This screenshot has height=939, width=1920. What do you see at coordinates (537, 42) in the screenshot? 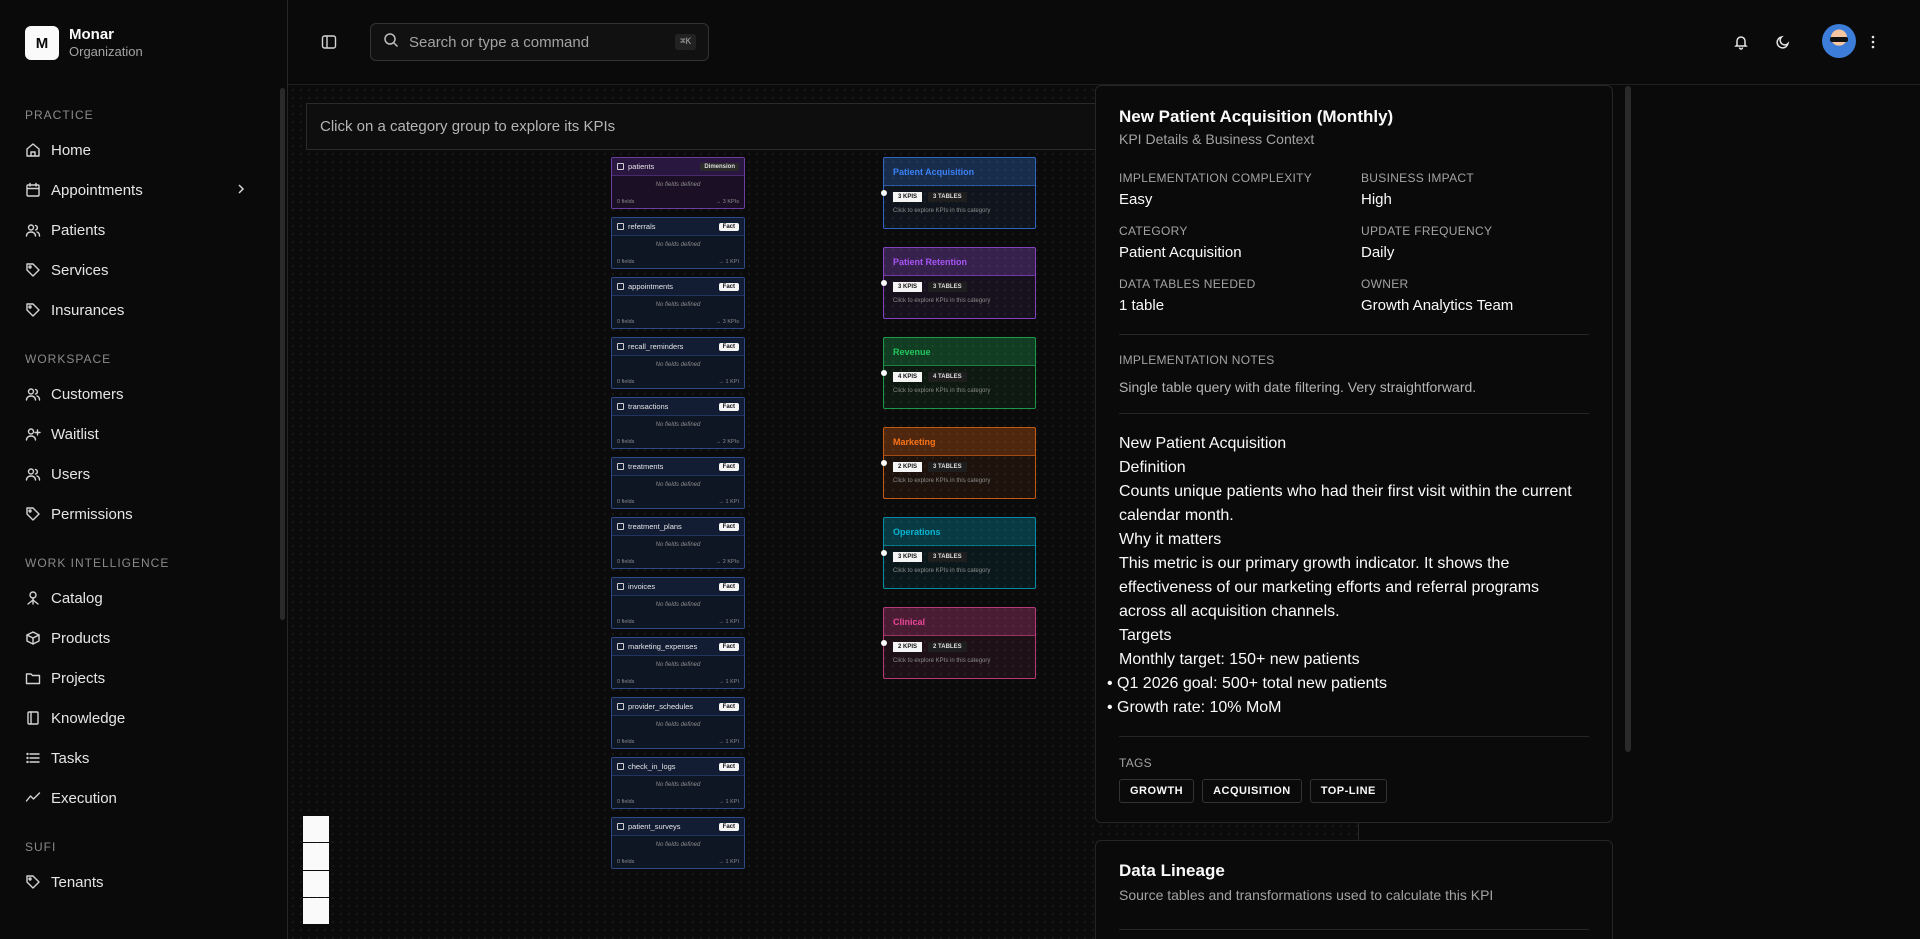
I see `search-input: Search or type a command` at bounding box center [537, 42].